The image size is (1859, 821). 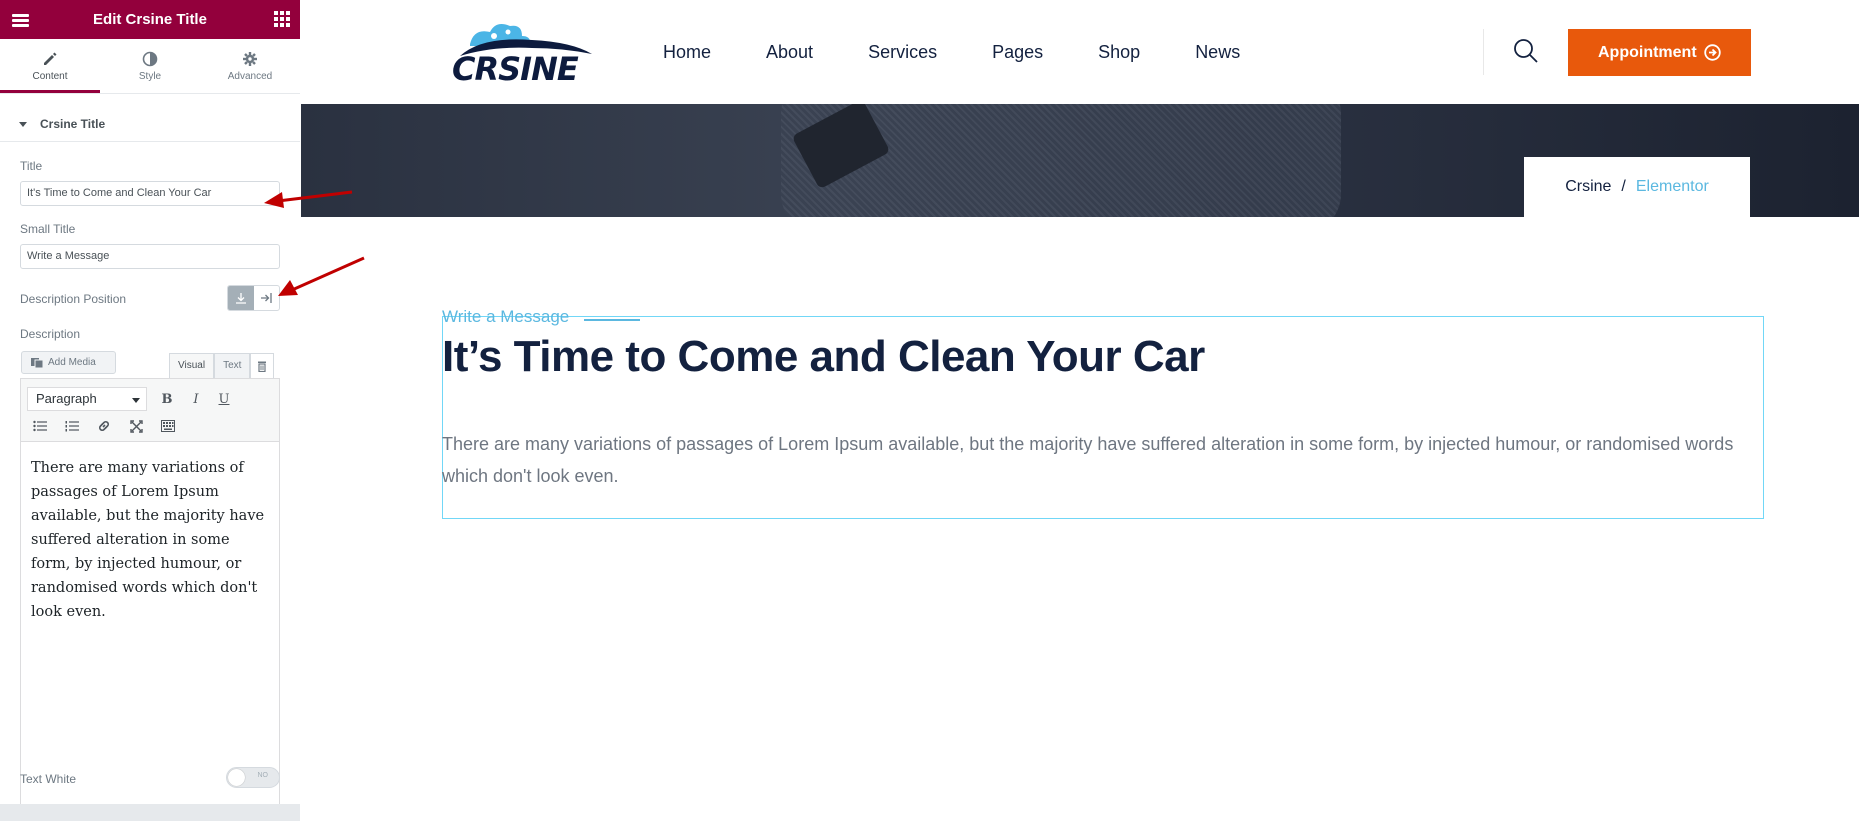 I want to click on caret-down-icon, so click(x=23, y=124).